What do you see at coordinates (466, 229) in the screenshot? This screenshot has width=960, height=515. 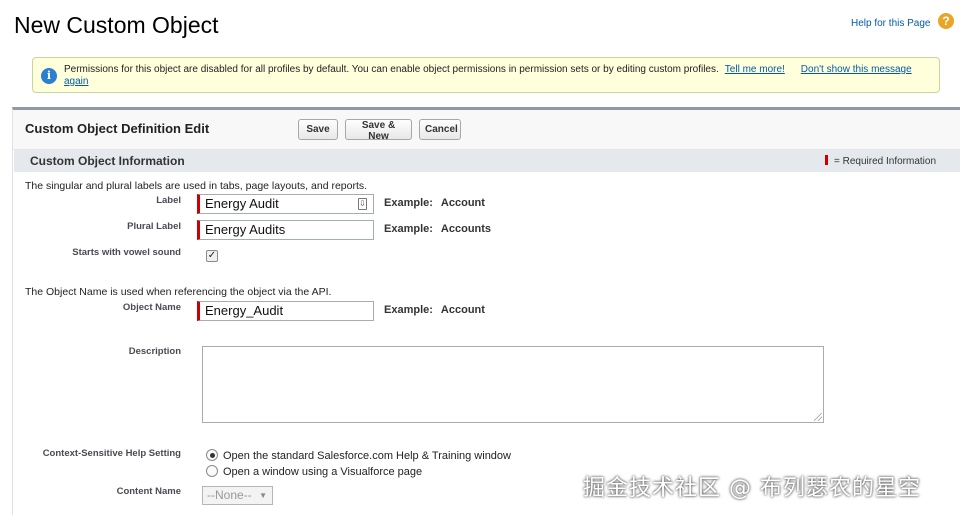 I see `example-value: Accounts` at bounding box center [466, 229].